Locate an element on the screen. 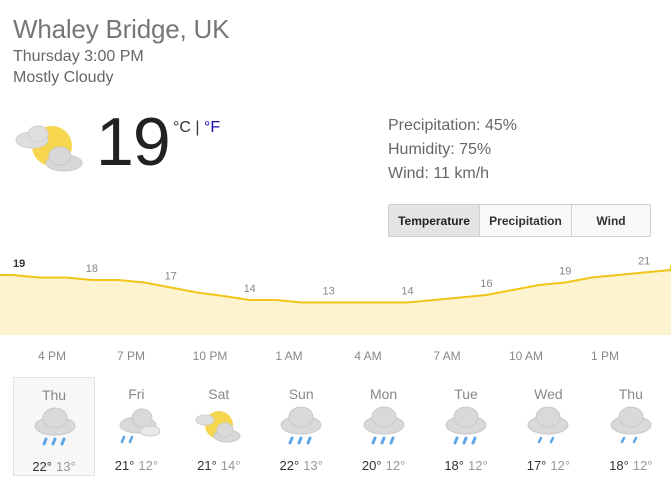 The height and width of the screenshot is (488, 671). tab-precipitation: Precipitation is located at coordinates (526, 220).